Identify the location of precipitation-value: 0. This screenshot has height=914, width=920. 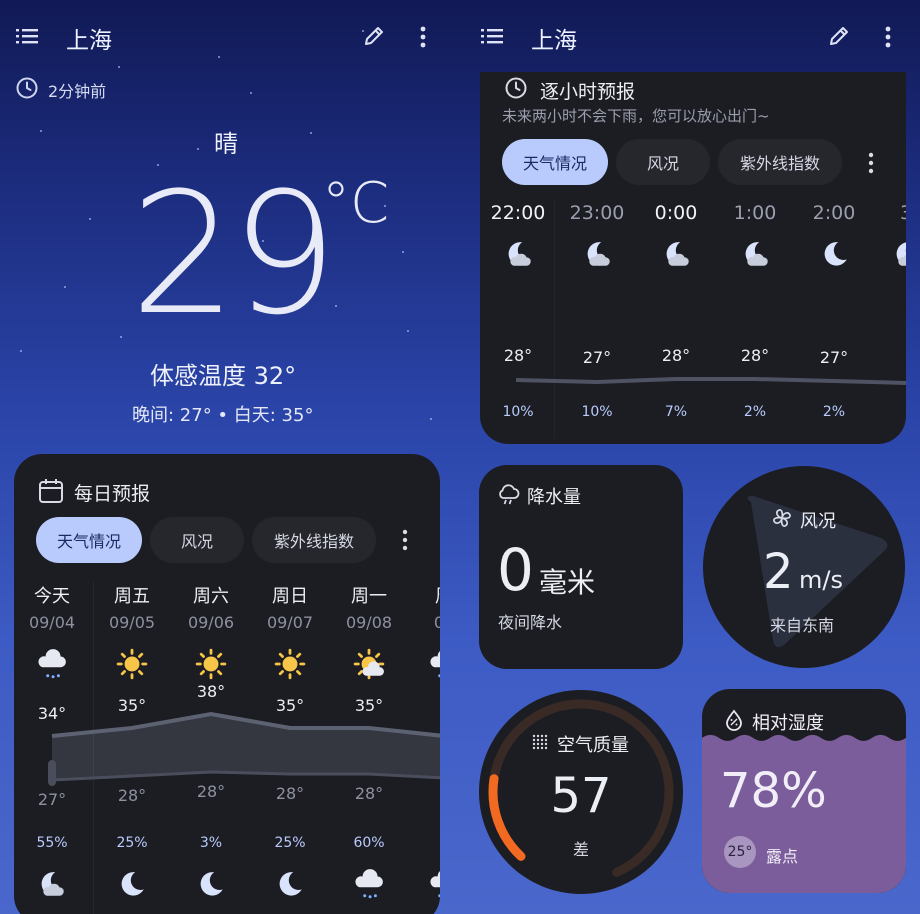
(515, 570).